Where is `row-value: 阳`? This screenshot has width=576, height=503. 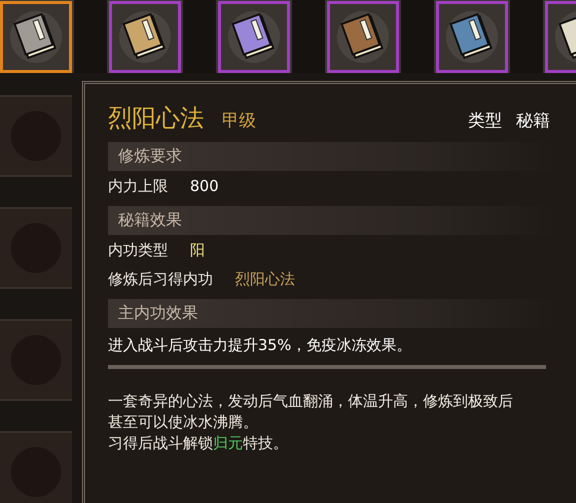
row-value: 阳 is located at coordinates (197, 250).